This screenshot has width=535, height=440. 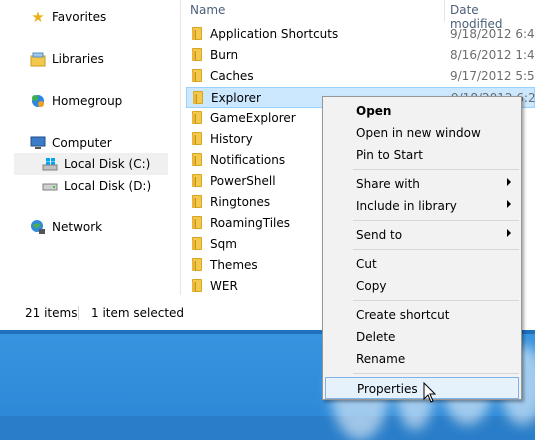 I want to click on nav-network: Network, so click(x=66, y=227).